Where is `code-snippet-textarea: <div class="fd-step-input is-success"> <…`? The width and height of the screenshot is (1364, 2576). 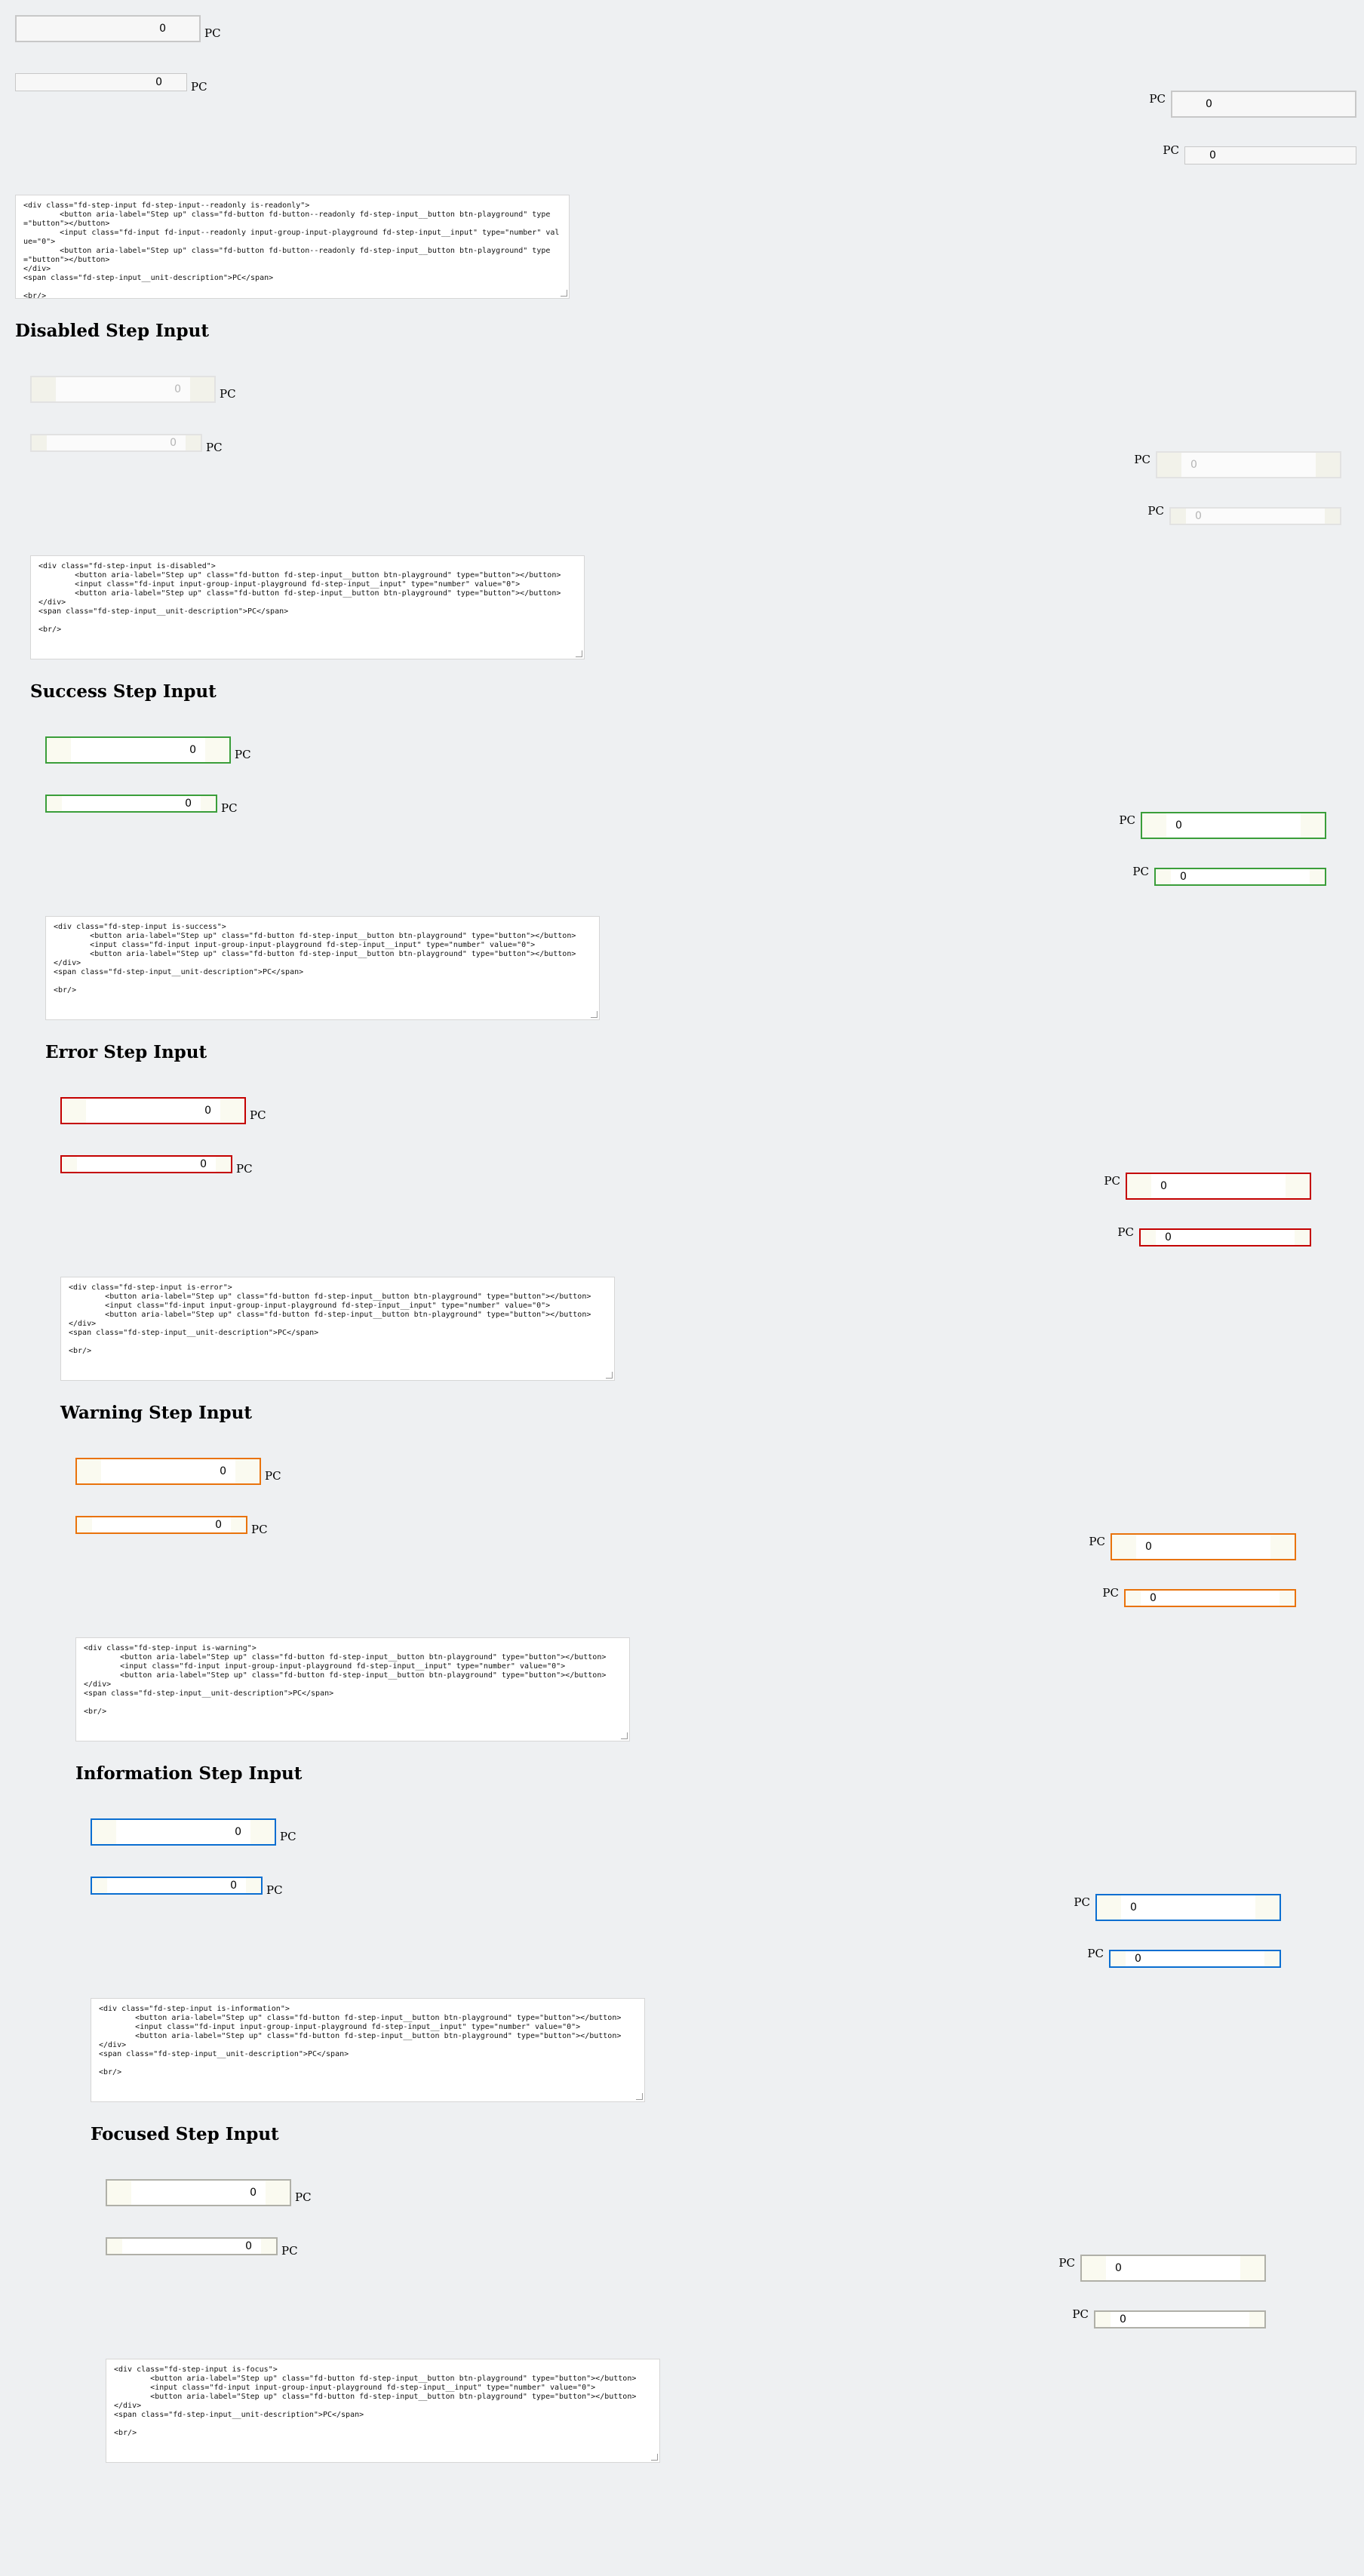
code-snippet-textarea: <div class="fd-step-input is-success"> <… is located at coordinates (322, 968).